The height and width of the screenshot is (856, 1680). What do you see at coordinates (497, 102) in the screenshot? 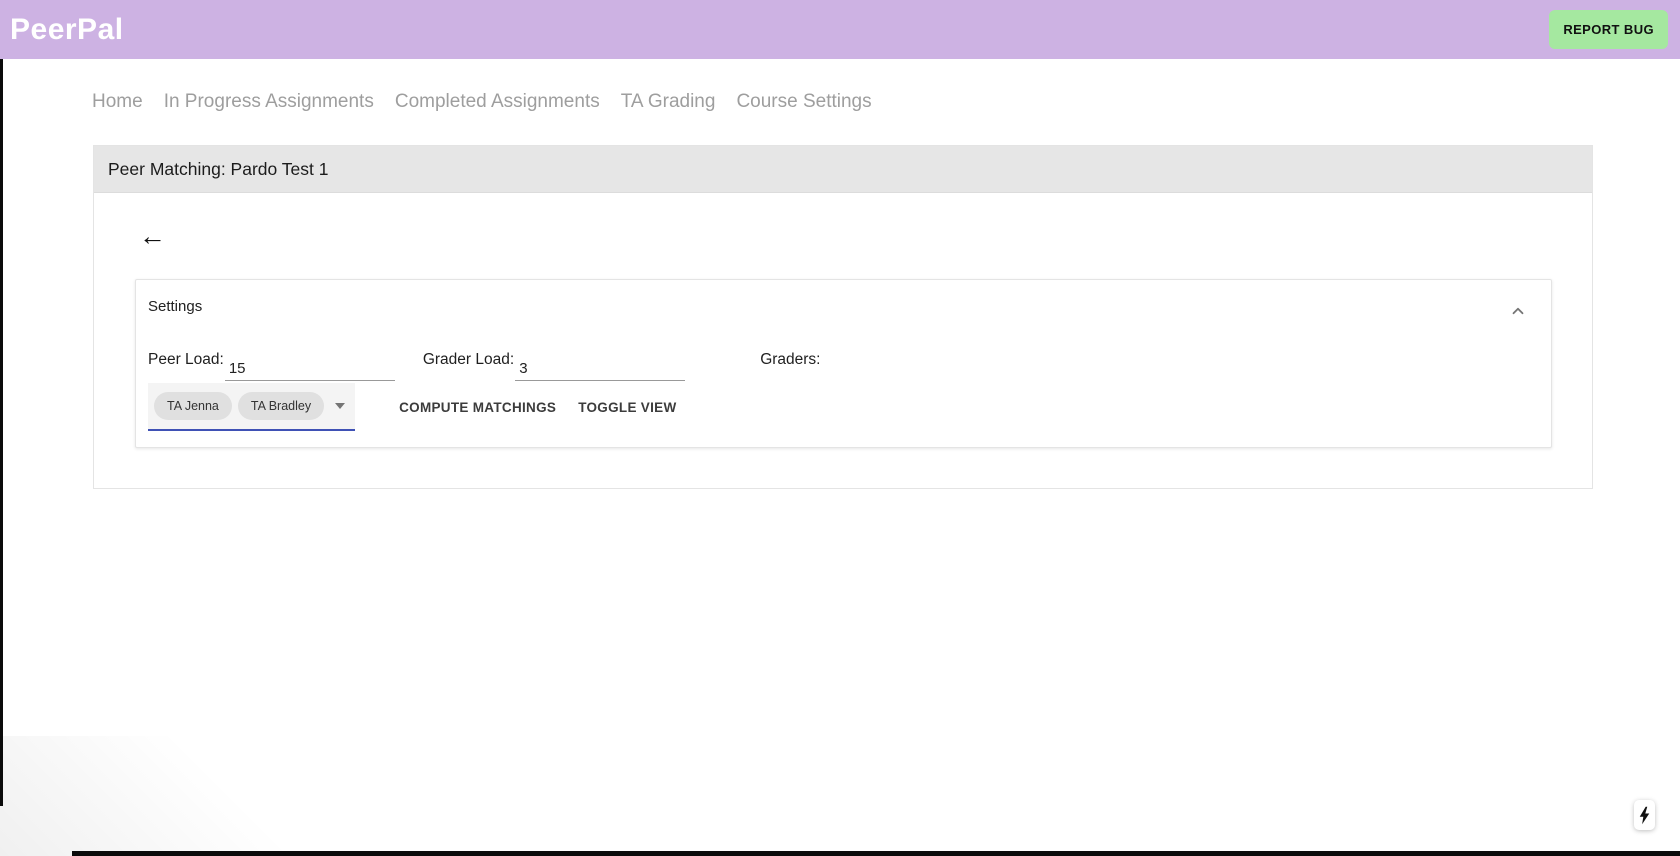
I see `nav-item-completed-assignments: Completed Assignments` at bounding box center [497, 102].